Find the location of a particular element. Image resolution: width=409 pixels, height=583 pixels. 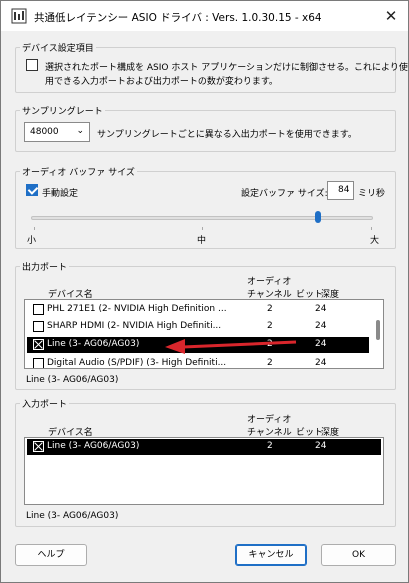

chevron-down-icon: ⌄ is located at coordinates (80, 131).